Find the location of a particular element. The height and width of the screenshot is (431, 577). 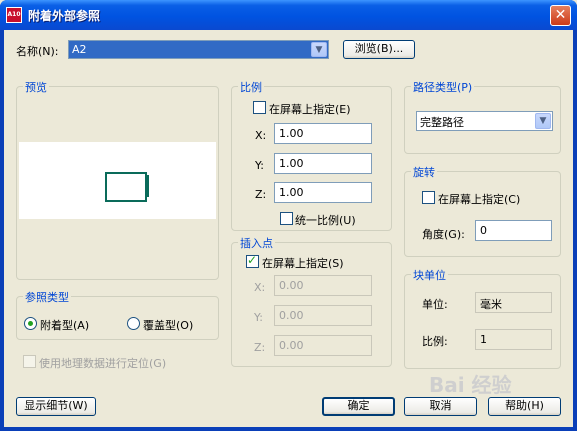

path-type-value: 完整路径 is located at coordinates (442, 122).